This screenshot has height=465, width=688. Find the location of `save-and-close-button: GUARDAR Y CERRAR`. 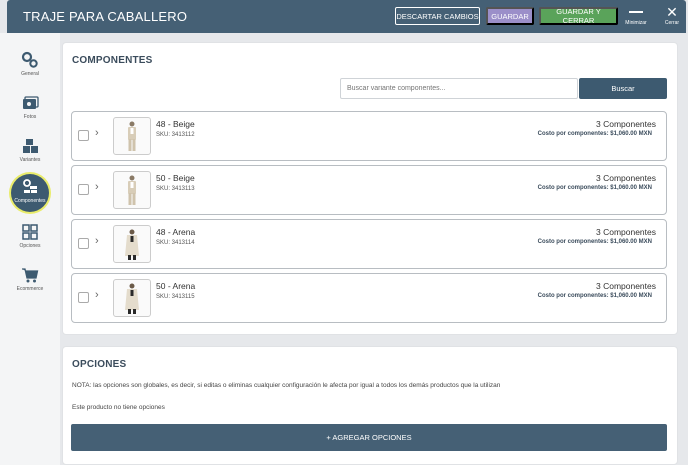

save-and-close-button: GUARDAR Y CERRAR is located at coordinates (578, 16).